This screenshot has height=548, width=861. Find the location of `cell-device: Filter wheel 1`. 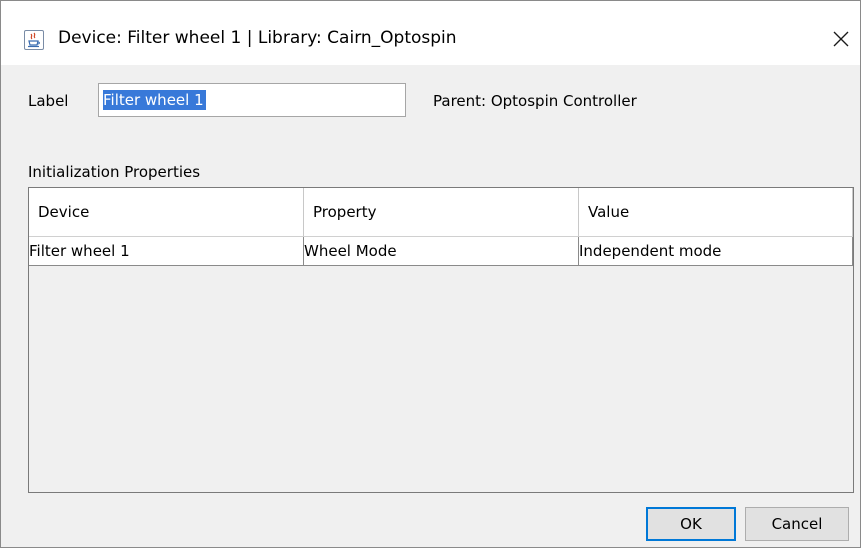

cell-device: Filter wheel 1 is located at coordinates (166, 251).